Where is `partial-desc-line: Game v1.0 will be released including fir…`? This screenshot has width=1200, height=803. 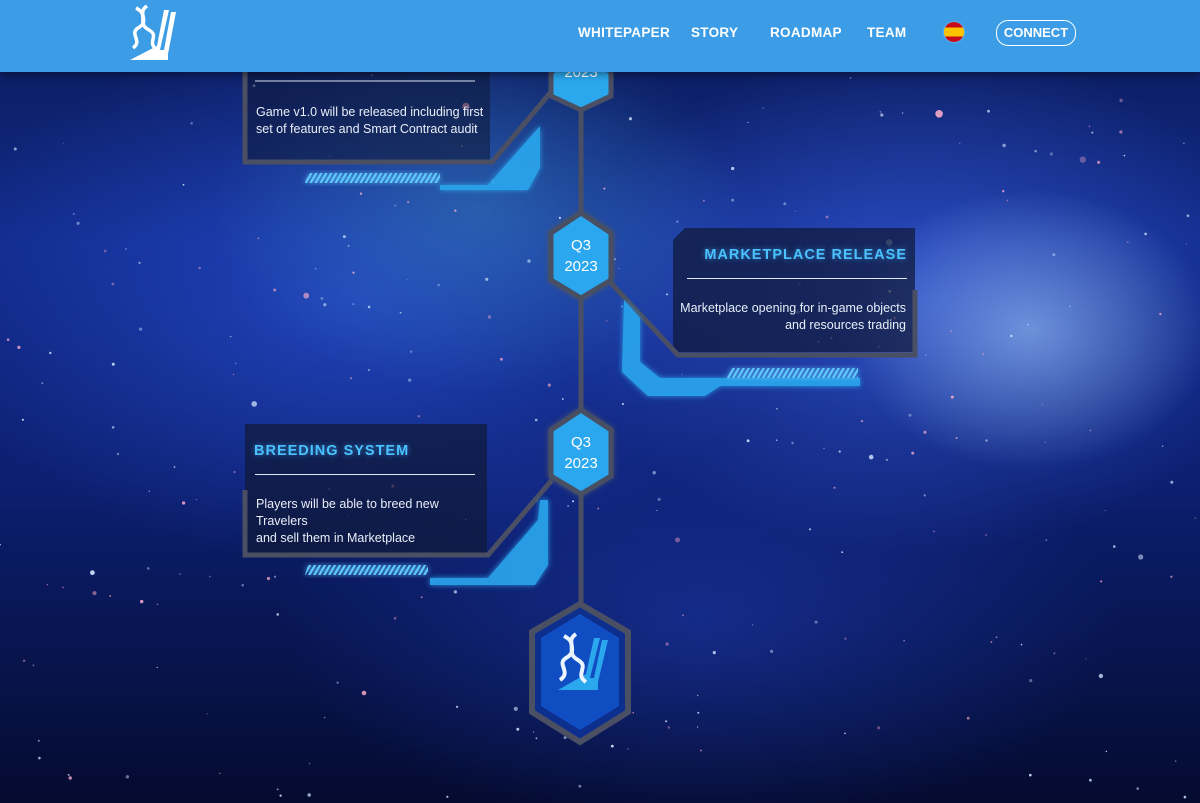 partial-desc-line: Game v1.0 will be released including fir… is located at coordinates (370, 112).